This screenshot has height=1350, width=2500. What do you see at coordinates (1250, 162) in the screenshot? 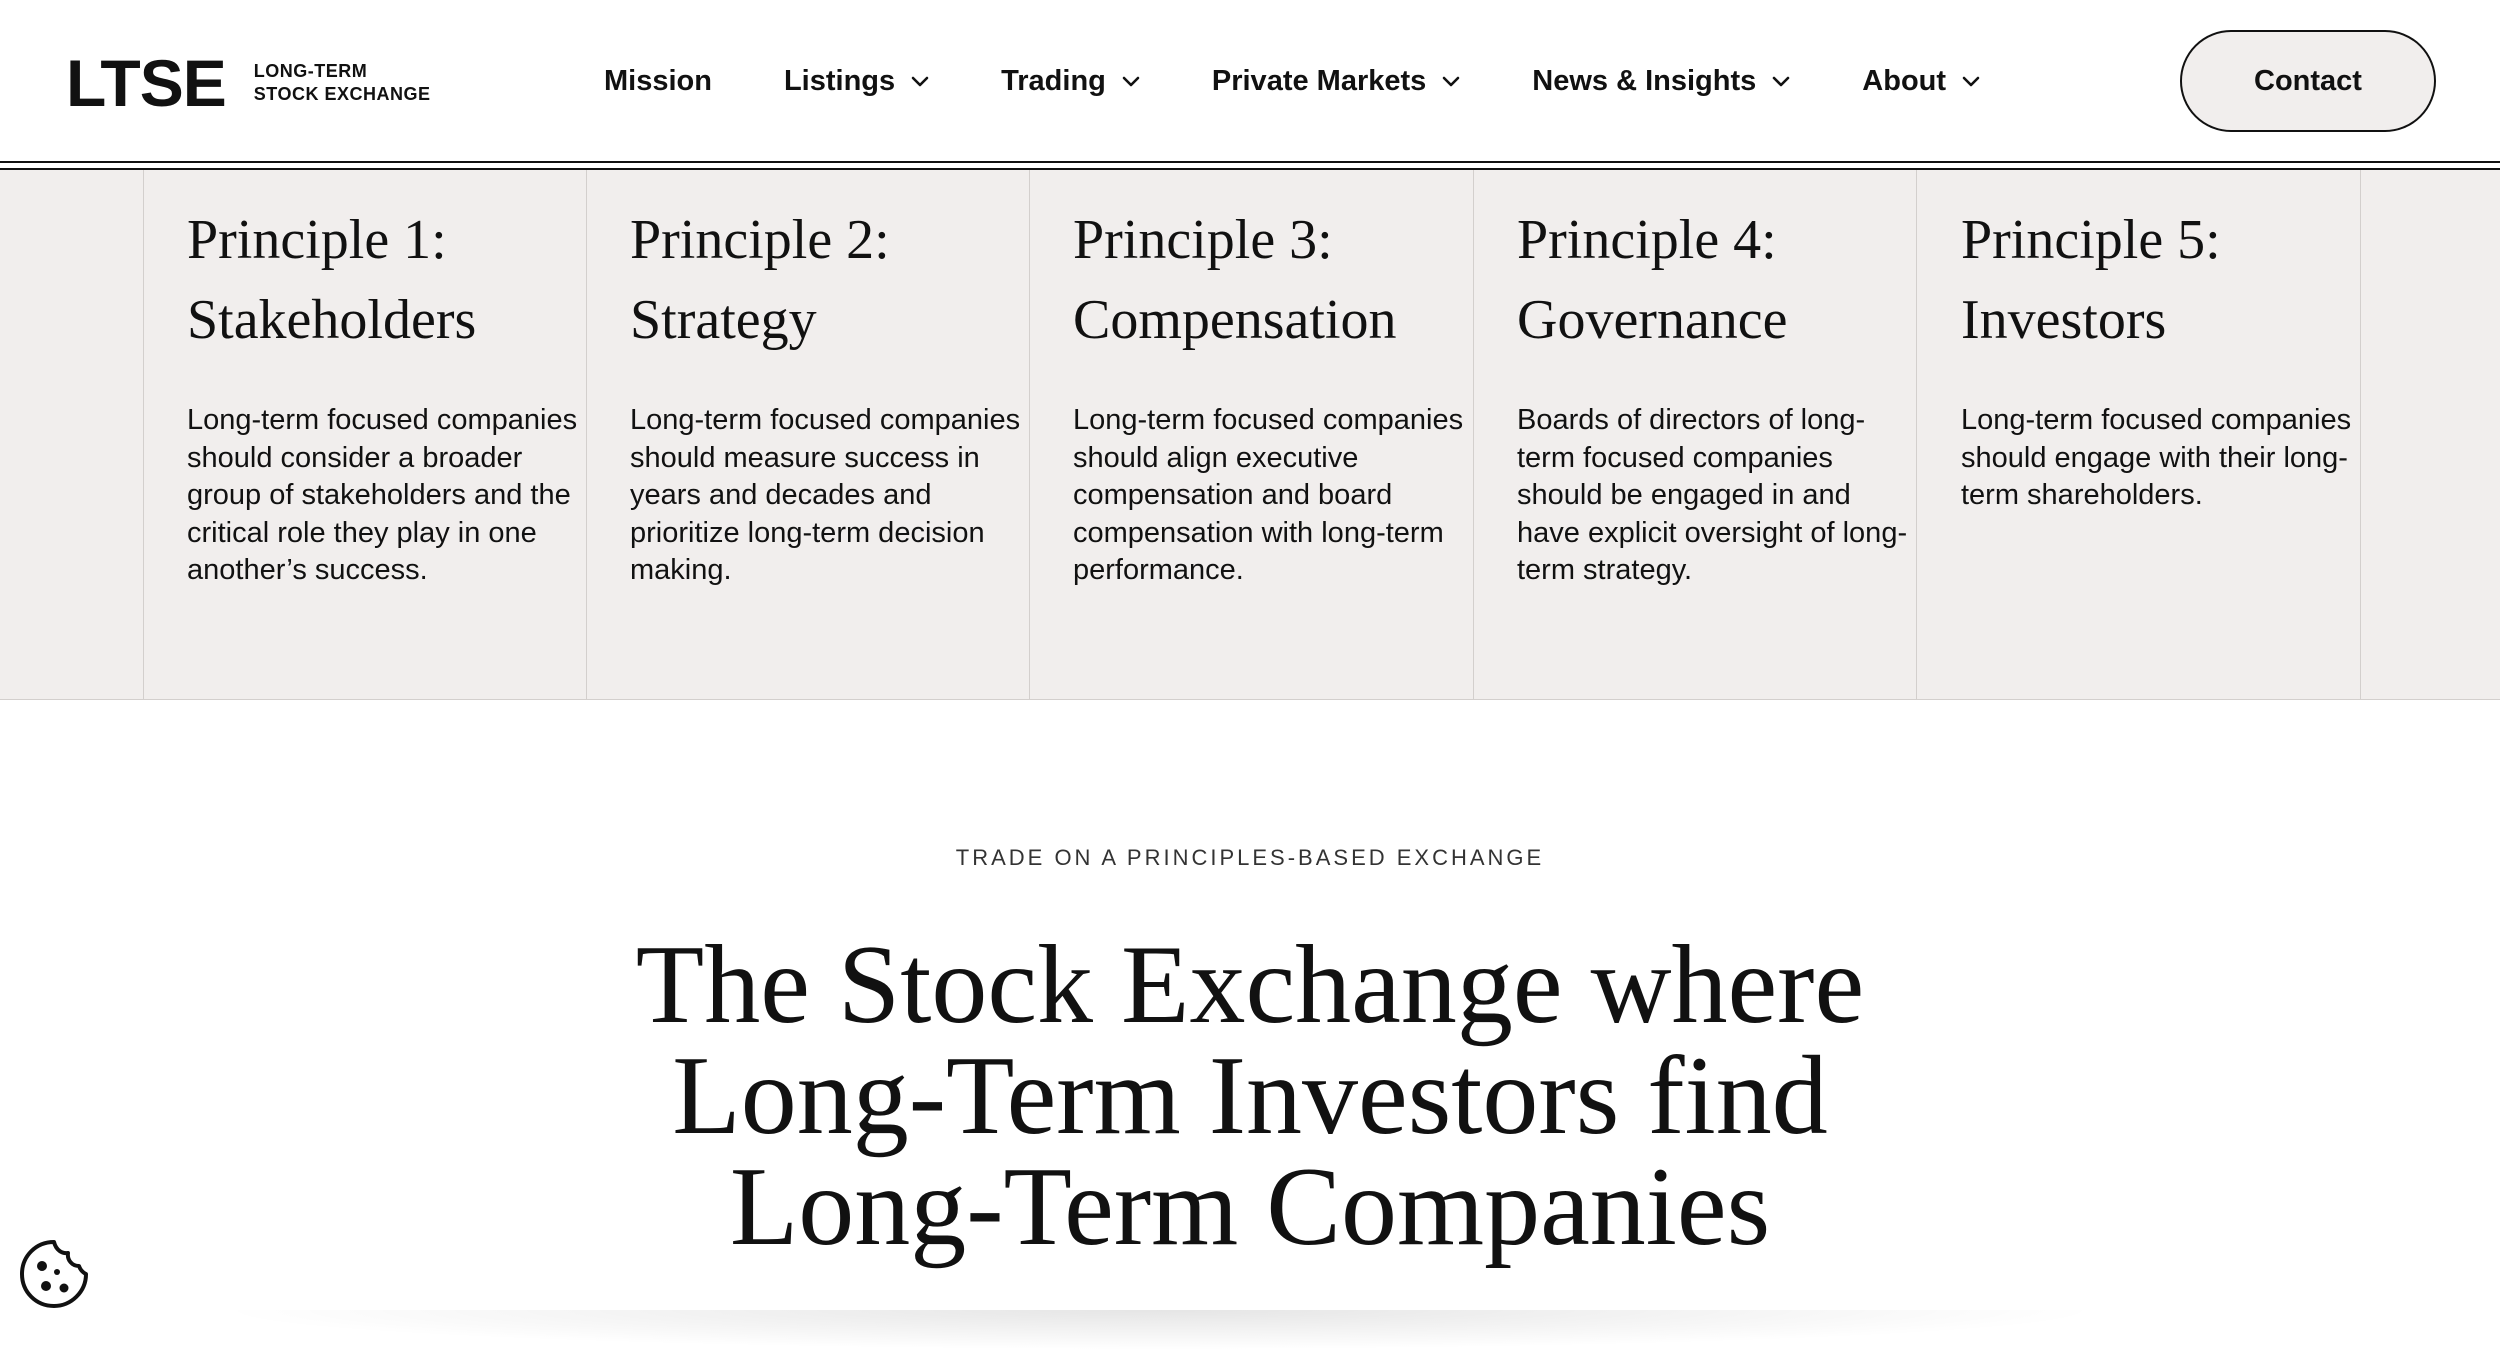
I see `header-divider` at bounding box center [1250, 162].